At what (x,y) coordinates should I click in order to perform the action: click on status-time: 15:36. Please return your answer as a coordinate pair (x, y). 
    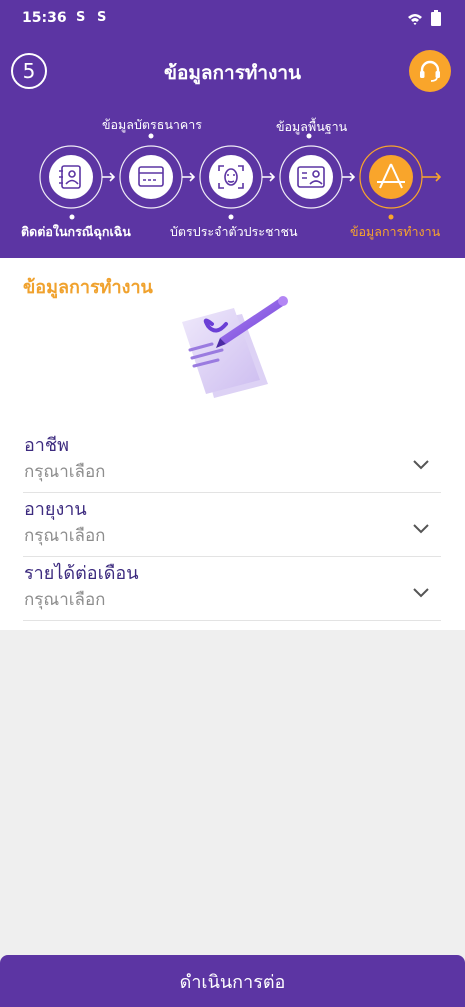
    Looking at the image, I should click on (44, 18).